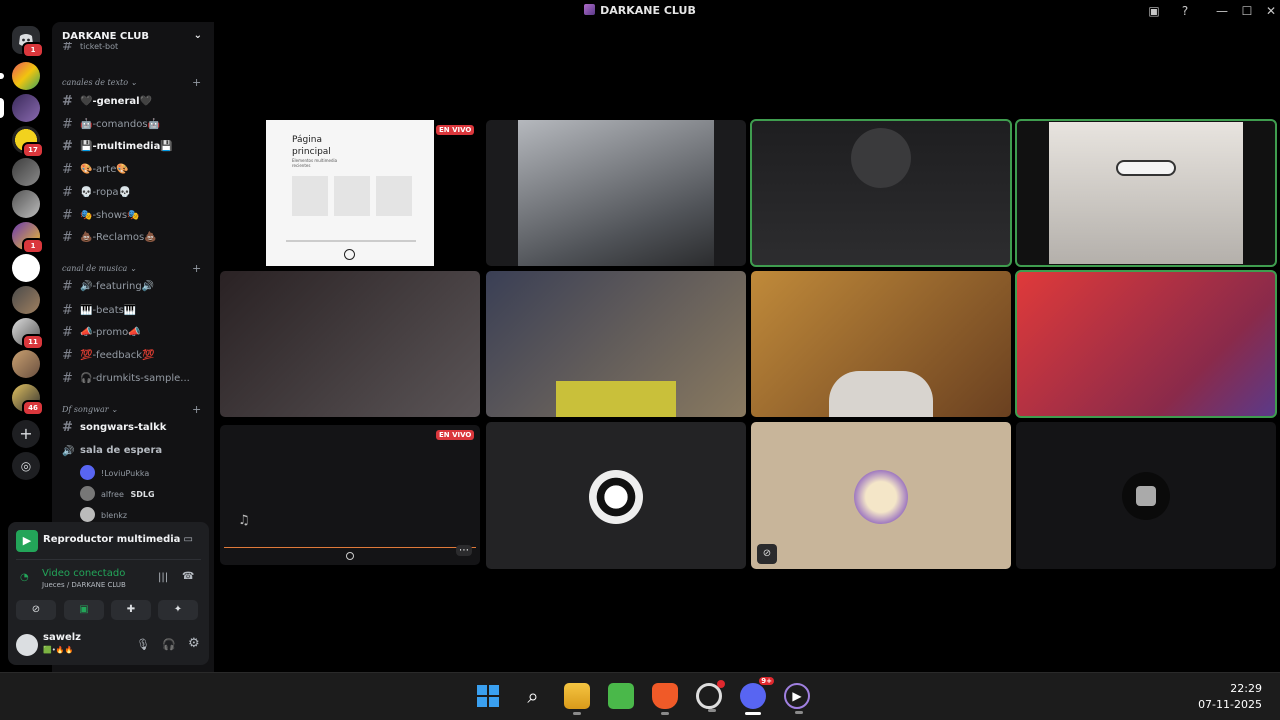 The width and height of the screenshot is (1280, 720). What do you see at coordinates (132, 451) in the screenshot?
I see `voice-channel-sala: 🔊 sala de espera` at bounding box center [132, 451].